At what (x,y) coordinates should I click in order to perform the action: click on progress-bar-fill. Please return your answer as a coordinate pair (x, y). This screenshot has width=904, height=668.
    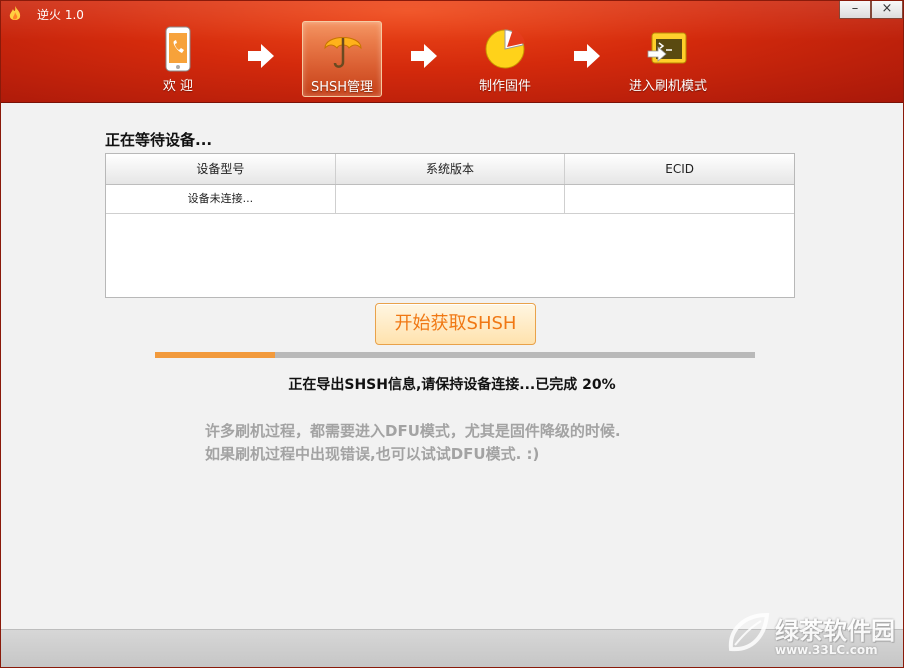
    Looking at the image, I should click on (215, 355).